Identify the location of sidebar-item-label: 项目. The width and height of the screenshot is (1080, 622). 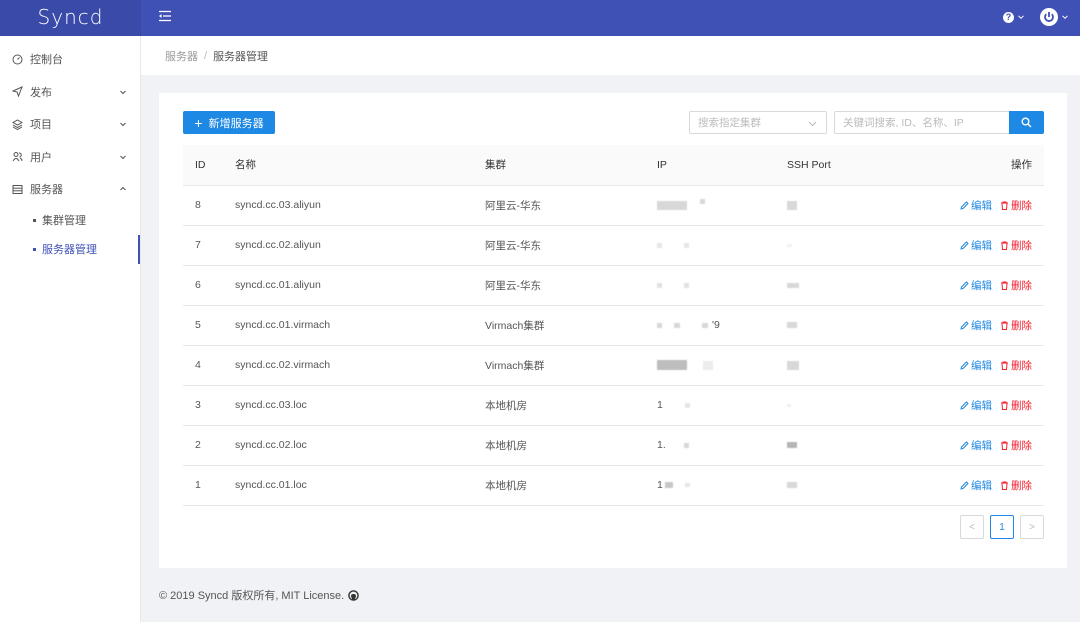
(41, 125).